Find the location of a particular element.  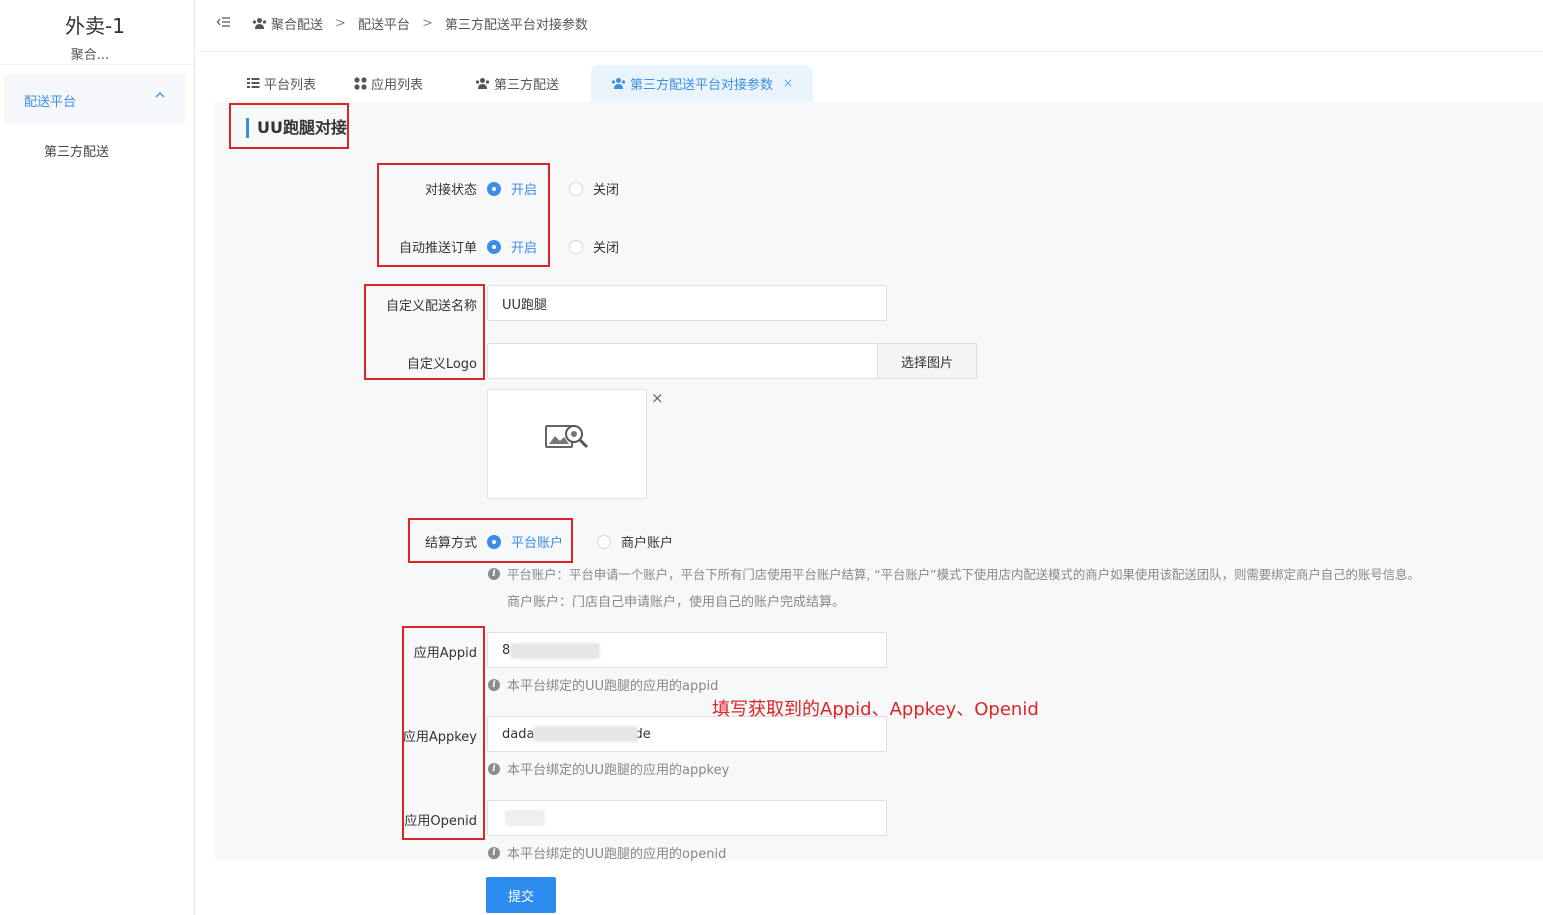

appid-hint: i 本平台绑定的UU跑腿的应用的appid is located at coordinates (603, 684).